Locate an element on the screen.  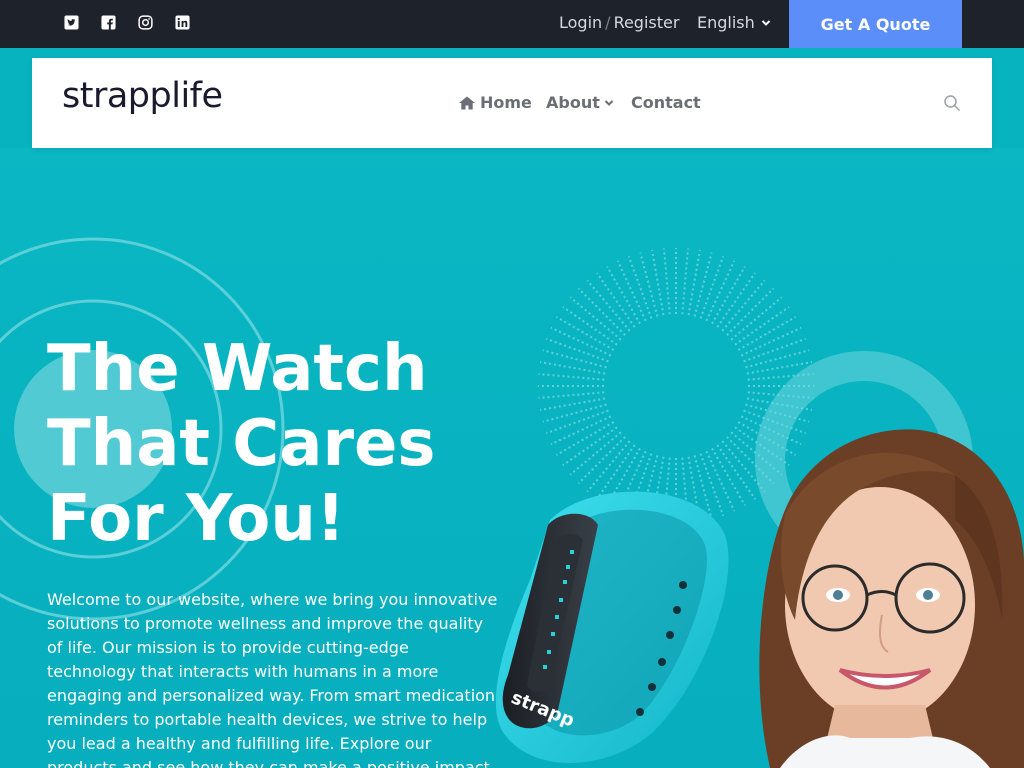
login-link: Login is located at coordinates (580, 22).